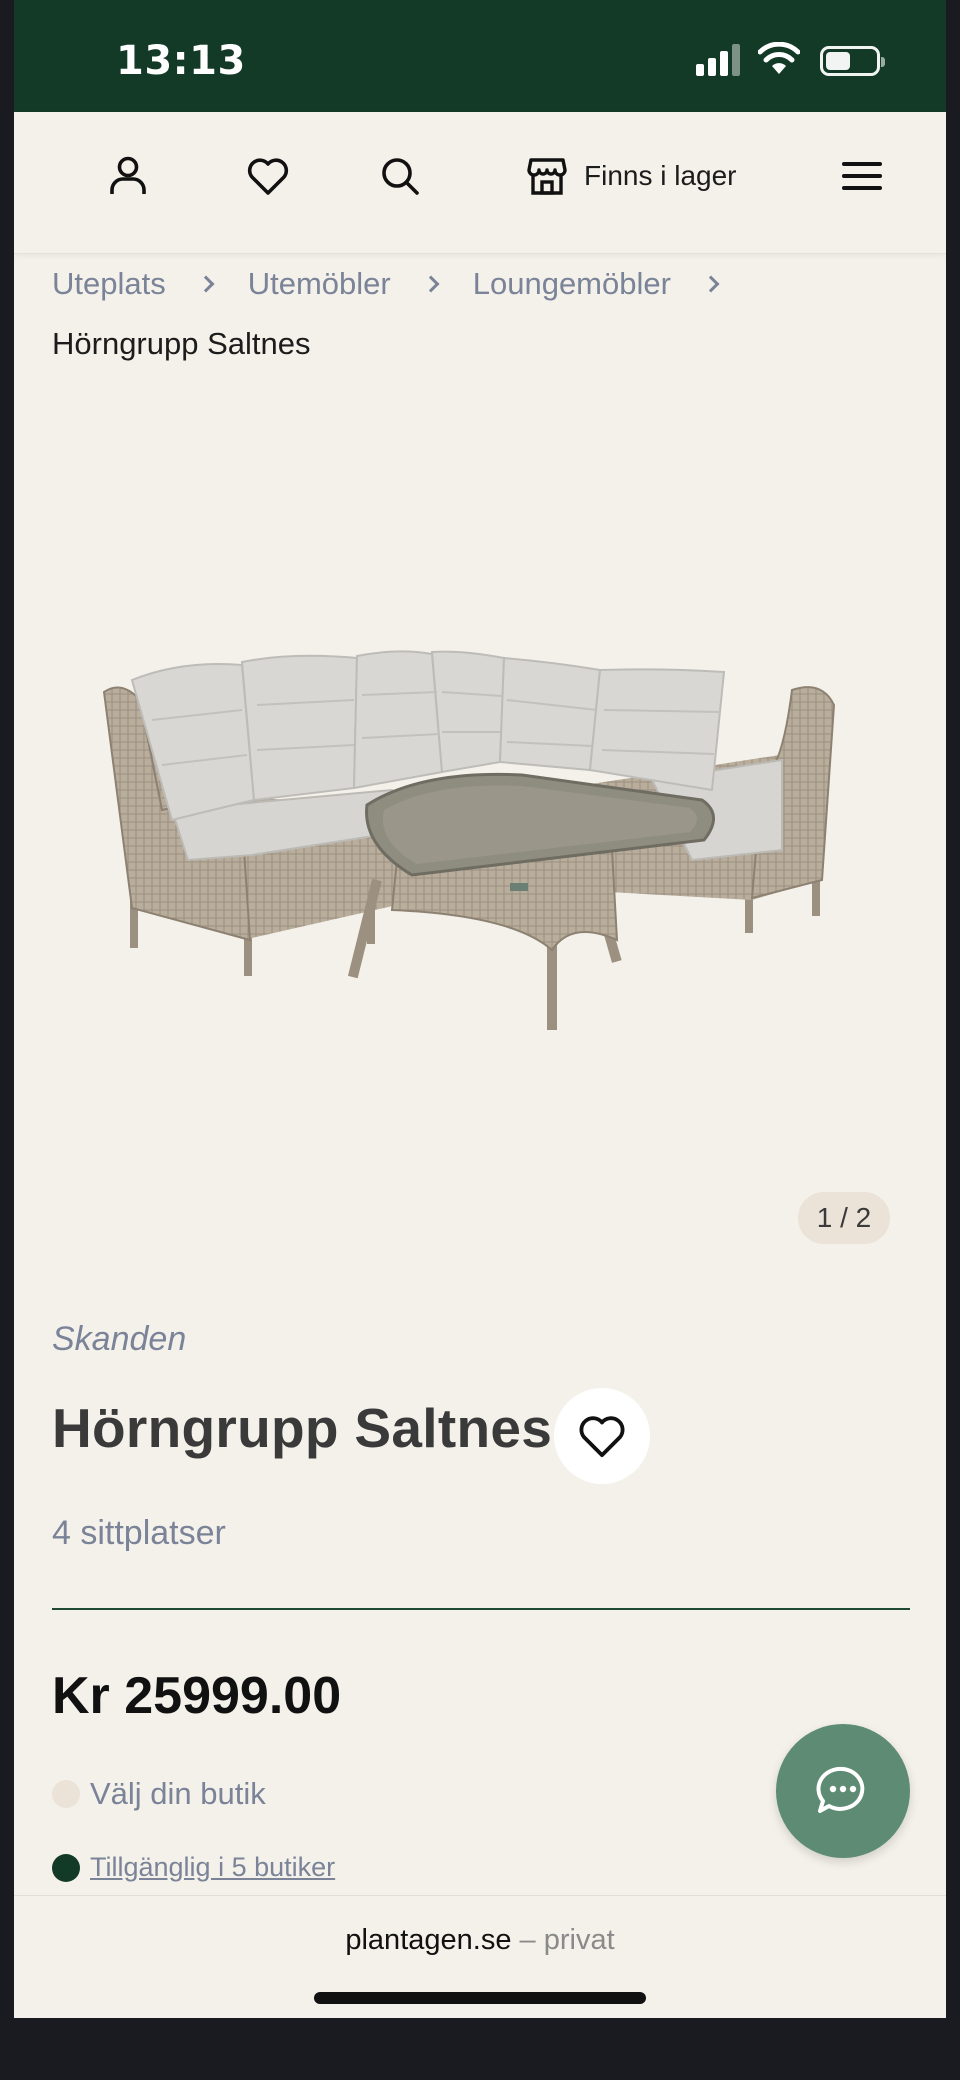 This screenshot has width=960, height=2080. Describe the element at coordinates (480, 1998) in the screenshot. I see `home-indicator` at that location.